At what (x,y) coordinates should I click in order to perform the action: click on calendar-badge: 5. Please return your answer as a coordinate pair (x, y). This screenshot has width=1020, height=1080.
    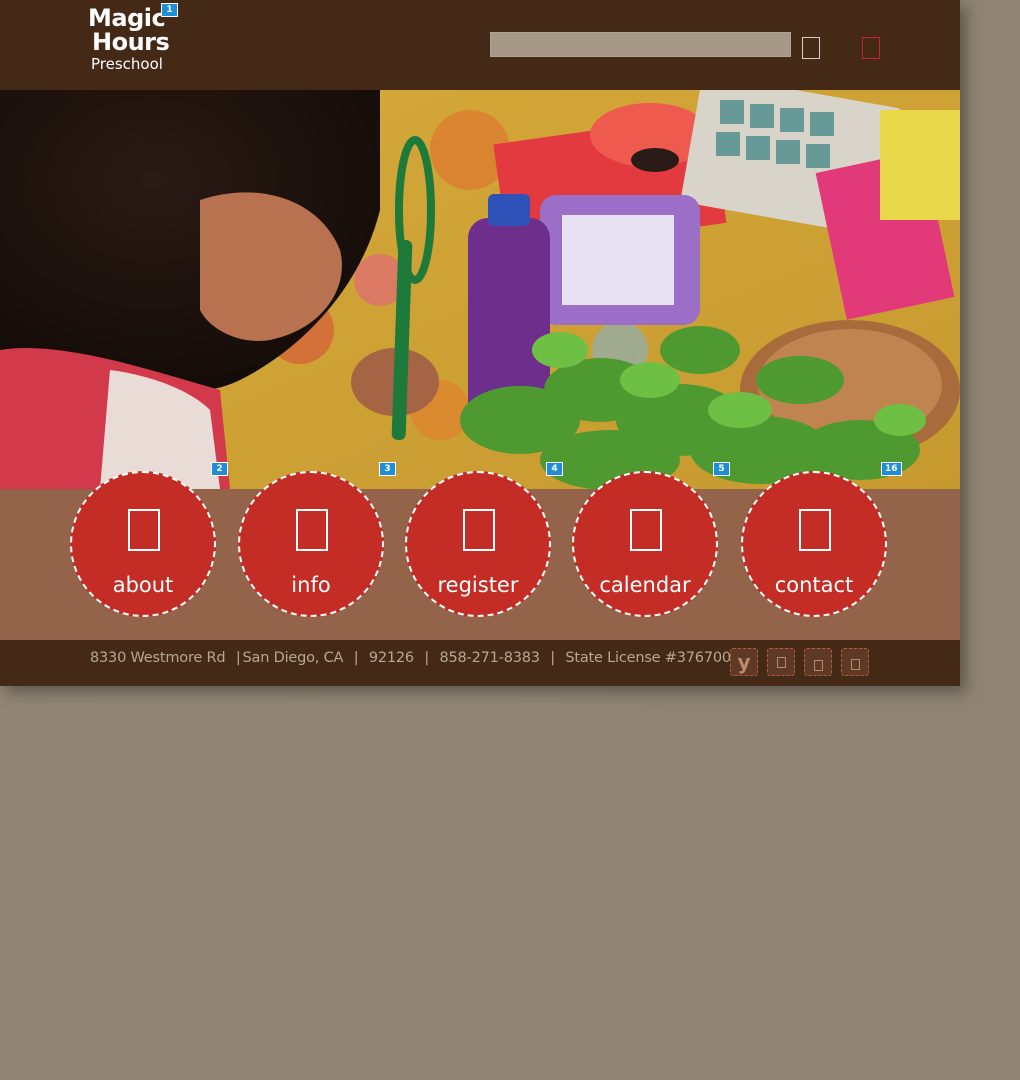
    Looking at the image, I should click on (721, 469).